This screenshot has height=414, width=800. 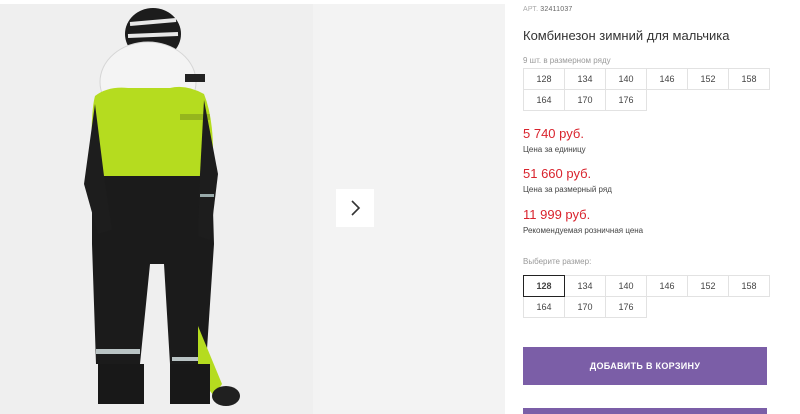 What do you see at coordinates (645, 411) in the screenshot?
I see `secondary-action-button` at bounding box center [645, 411].